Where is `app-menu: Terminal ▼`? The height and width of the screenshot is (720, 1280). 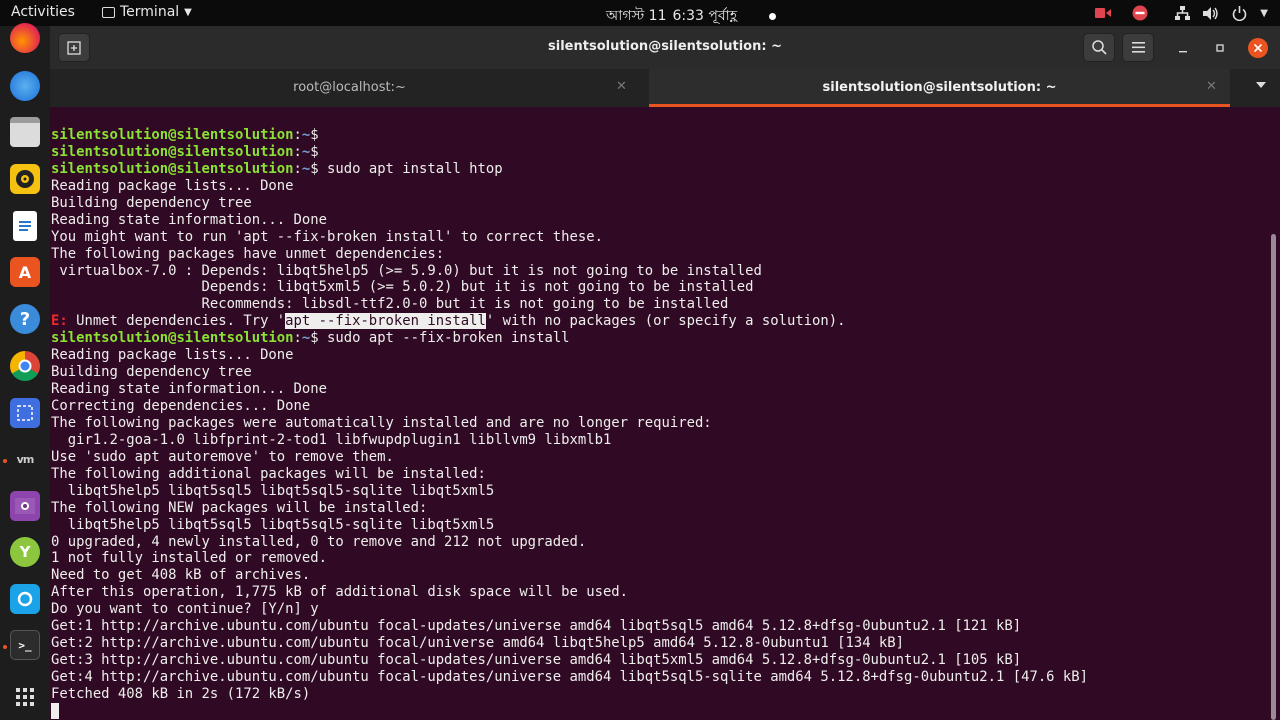
app-menu: Terminal ▼ is located at coordinates (147, 12).